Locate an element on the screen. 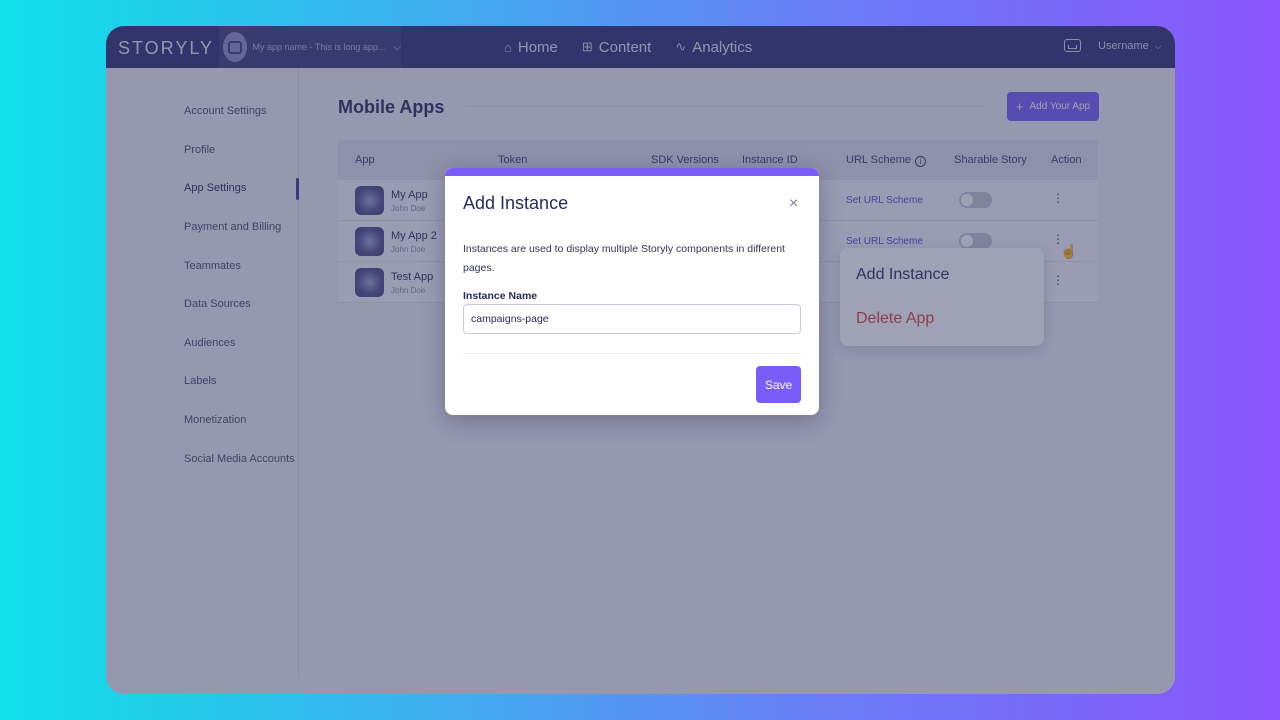 This screenshot has width=1280, height=720. modal-divider is located at coordinates (632, 353).